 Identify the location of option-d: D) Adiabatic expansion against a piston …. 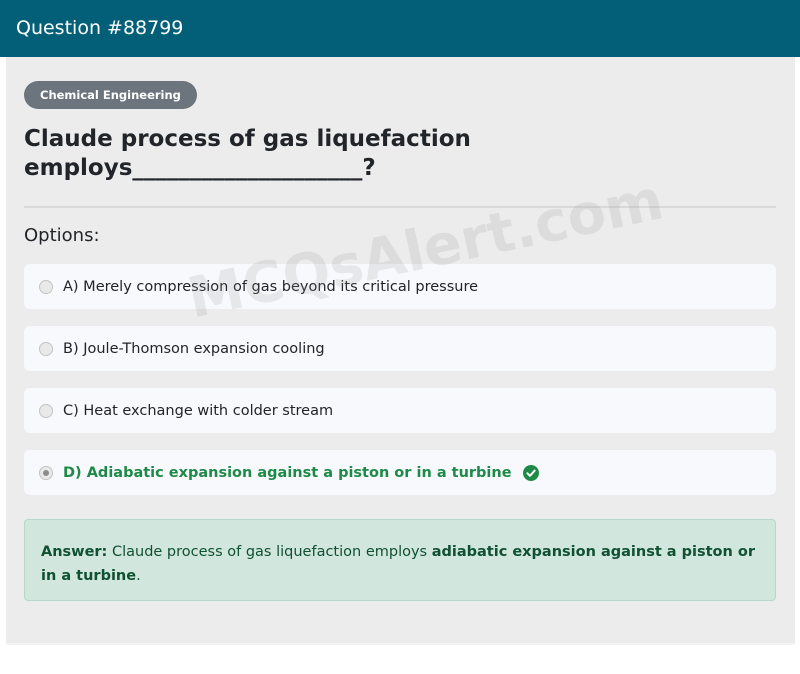
(400, 472).